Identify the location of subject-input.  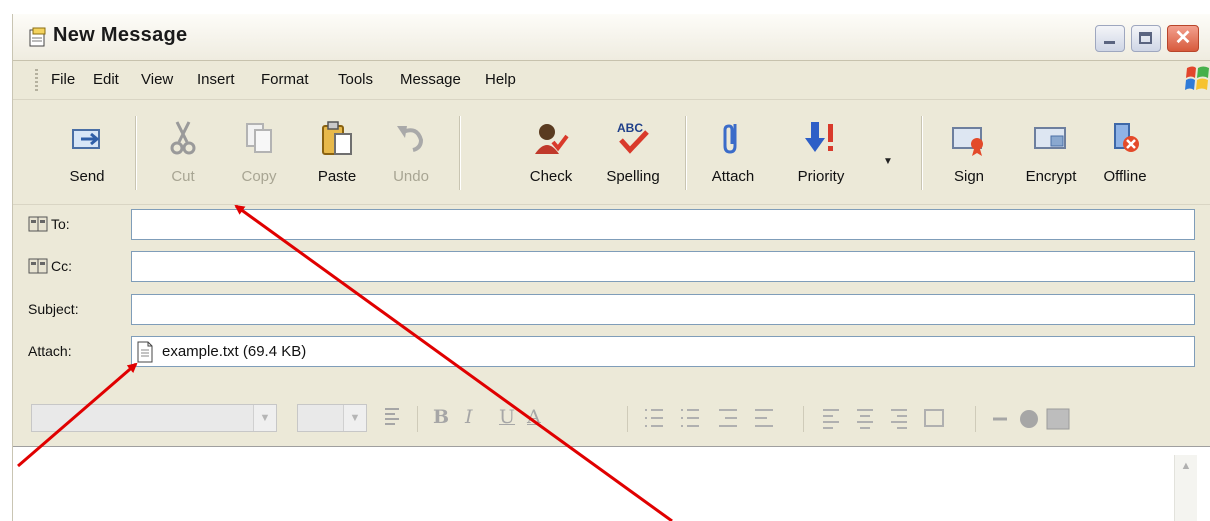
(663, 309).